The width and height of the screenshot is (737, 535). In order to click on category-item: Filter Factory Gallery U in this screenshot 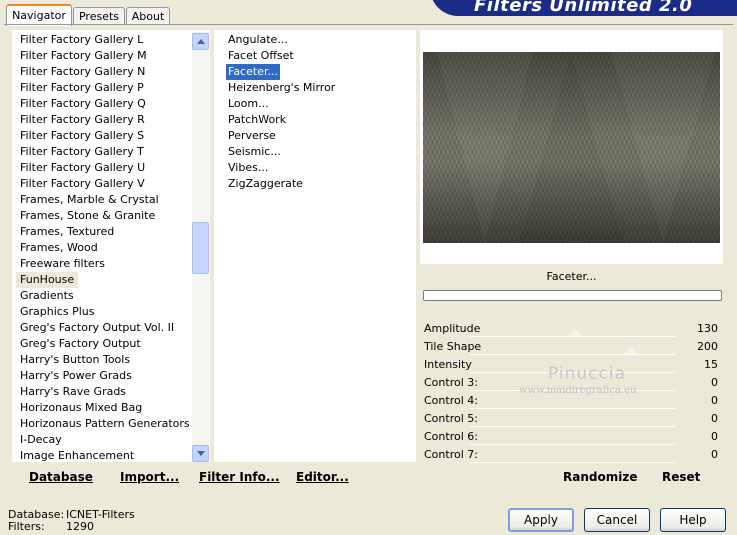, I will do `click(82, 168)`.